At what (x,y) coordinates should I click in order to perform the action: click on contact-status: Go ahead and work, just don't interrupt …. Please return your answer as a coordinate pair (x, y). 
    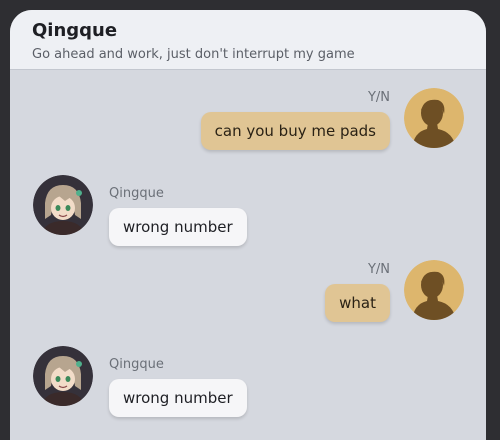
    Looking at the image, I should click on (193, 54).